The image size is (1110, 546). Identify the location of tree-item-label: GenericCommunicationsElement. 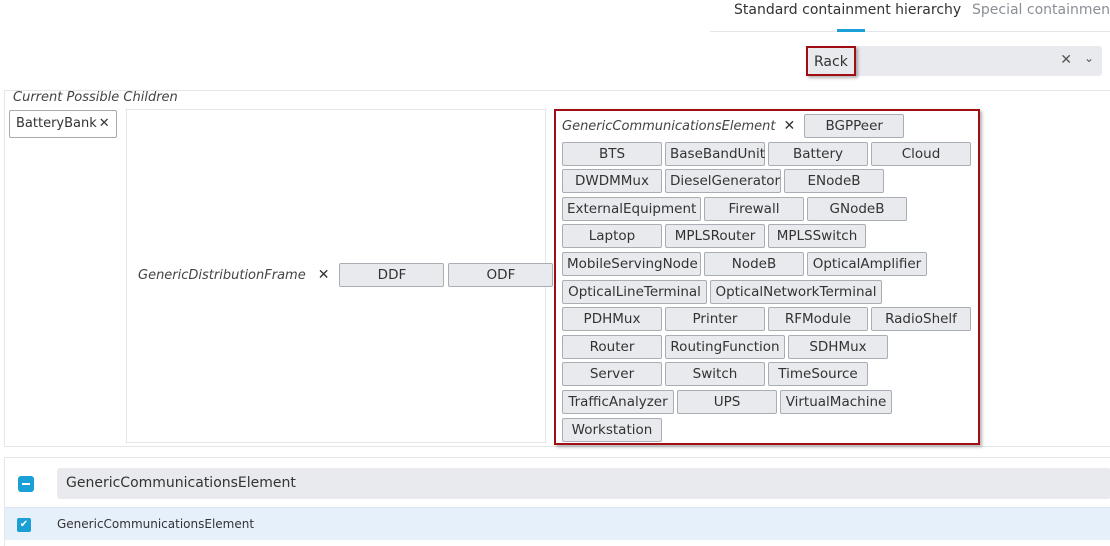
(156, 524).